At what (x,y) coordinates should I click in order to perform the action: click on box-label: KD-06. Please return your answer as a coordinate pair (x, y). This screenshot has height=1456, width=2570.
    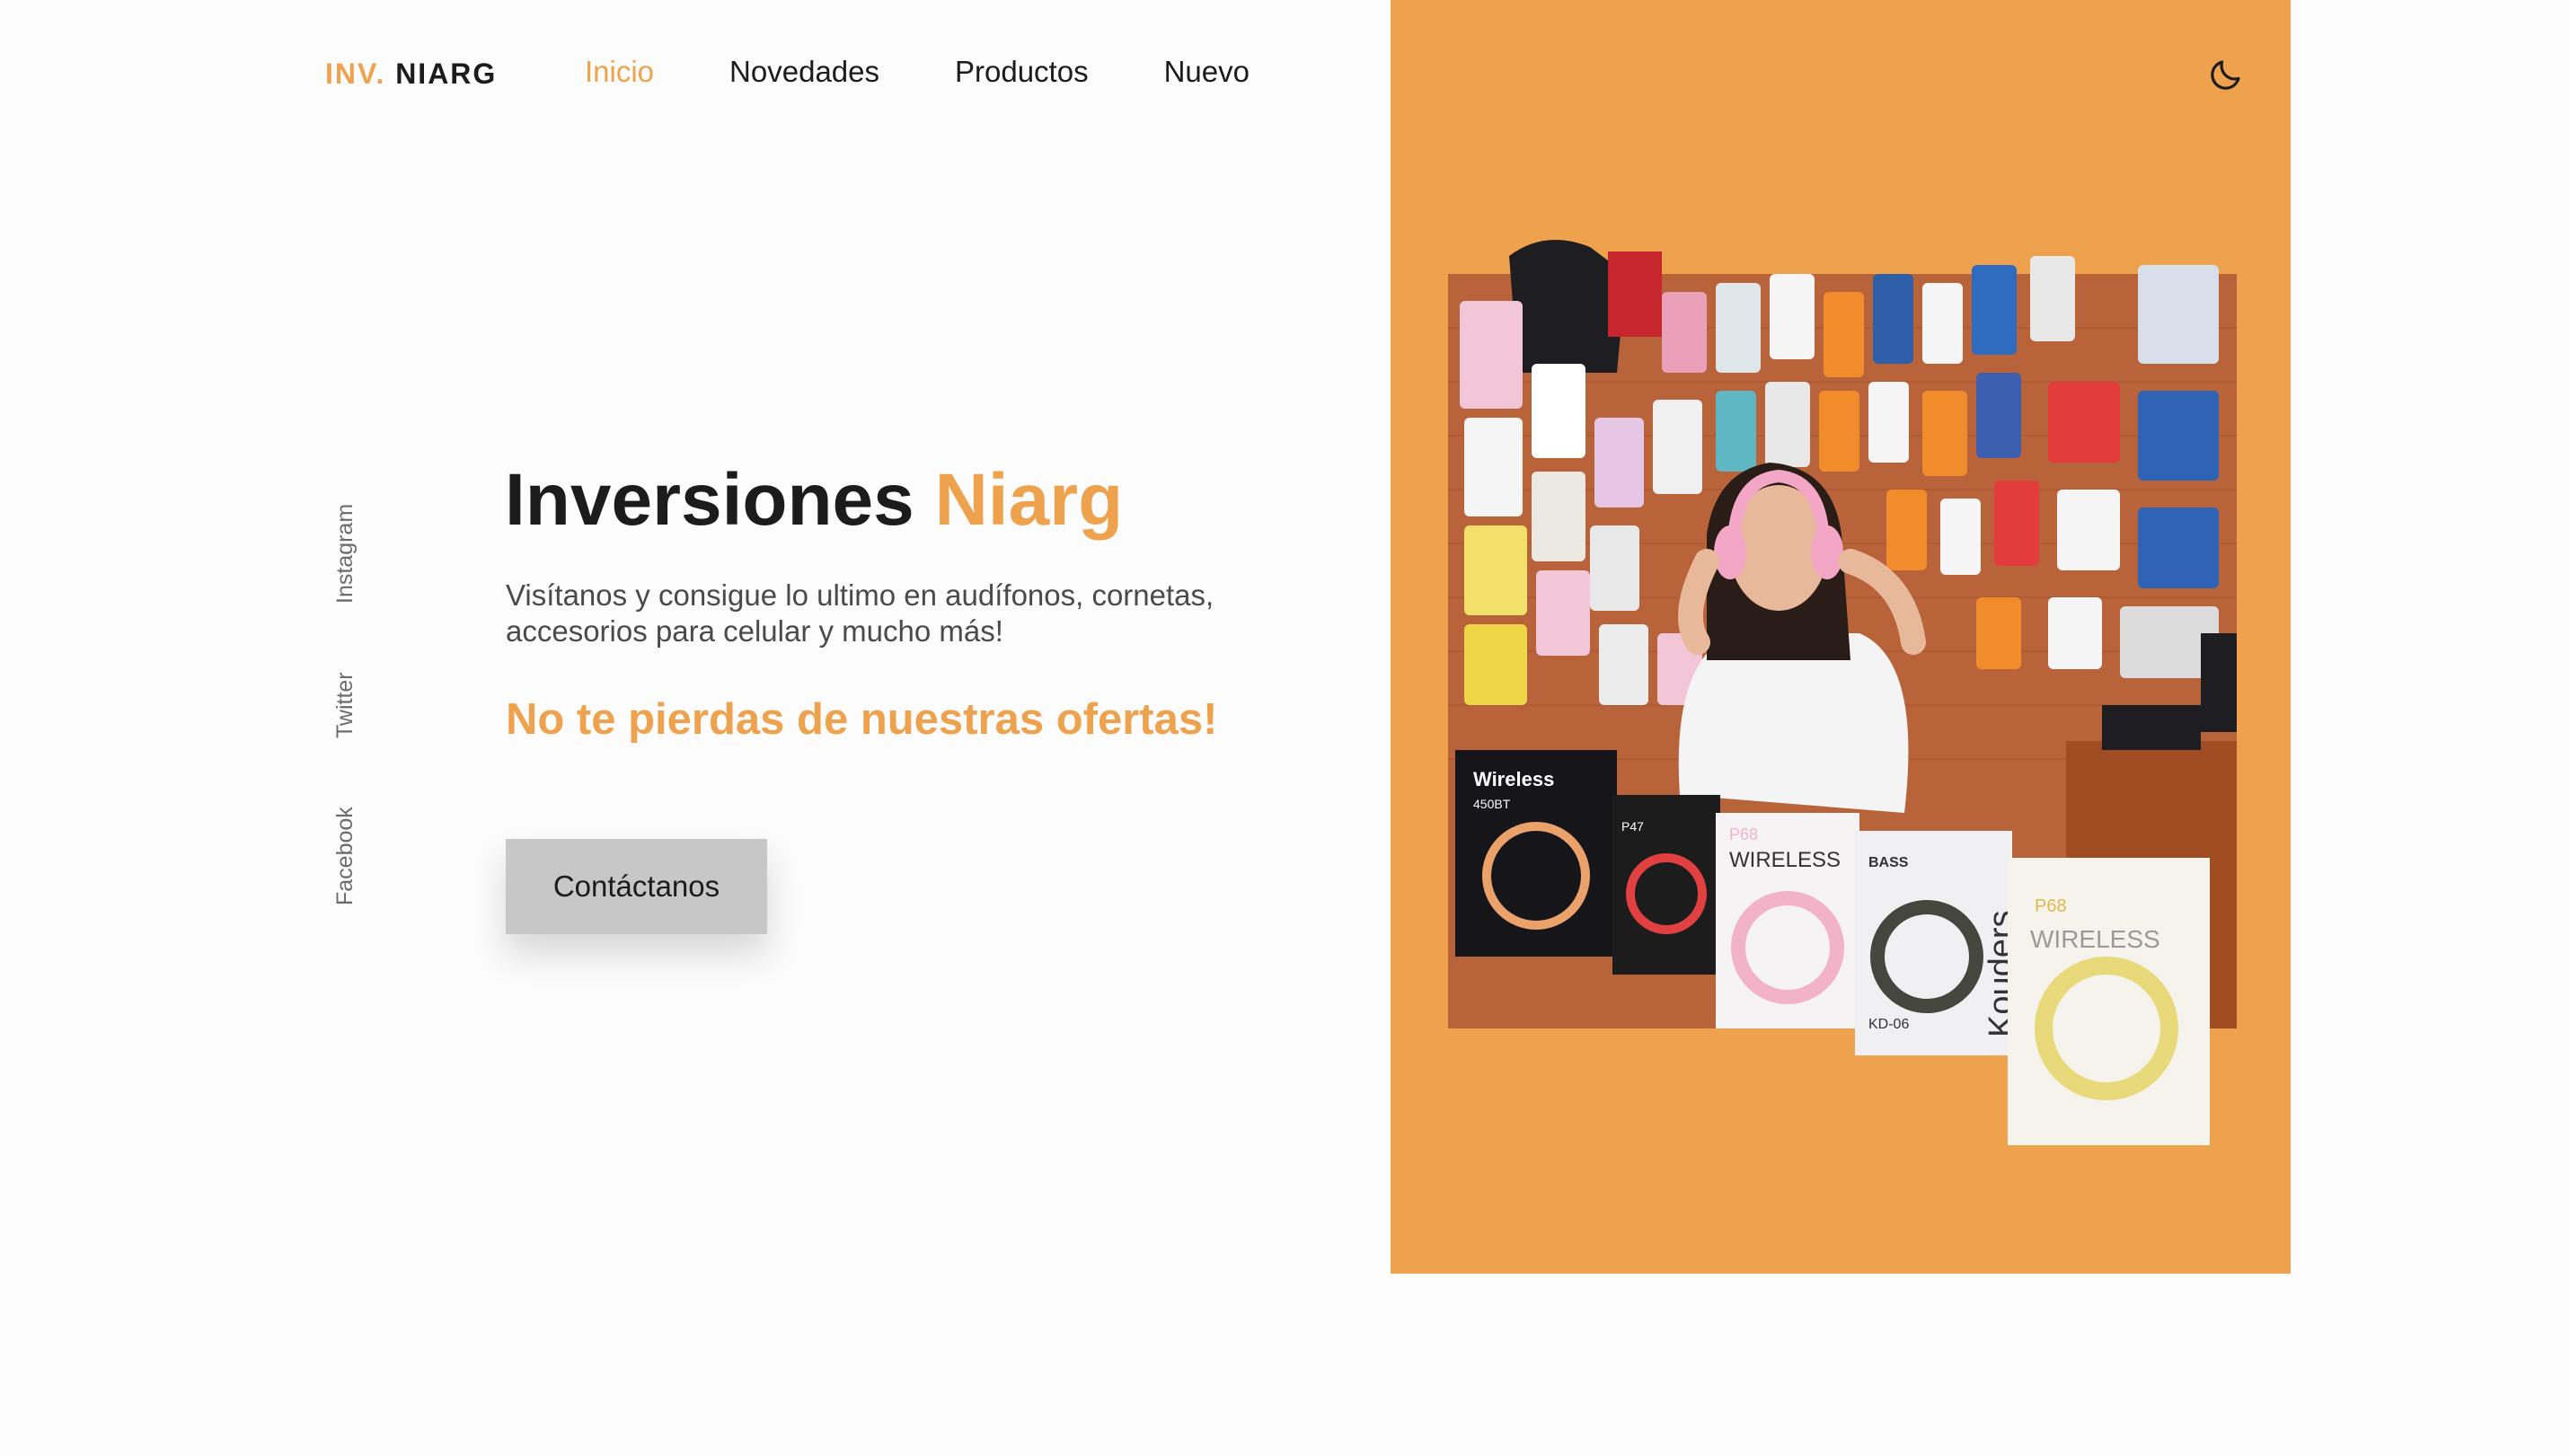
    Looking at the image, I should click on (1888, 1025).